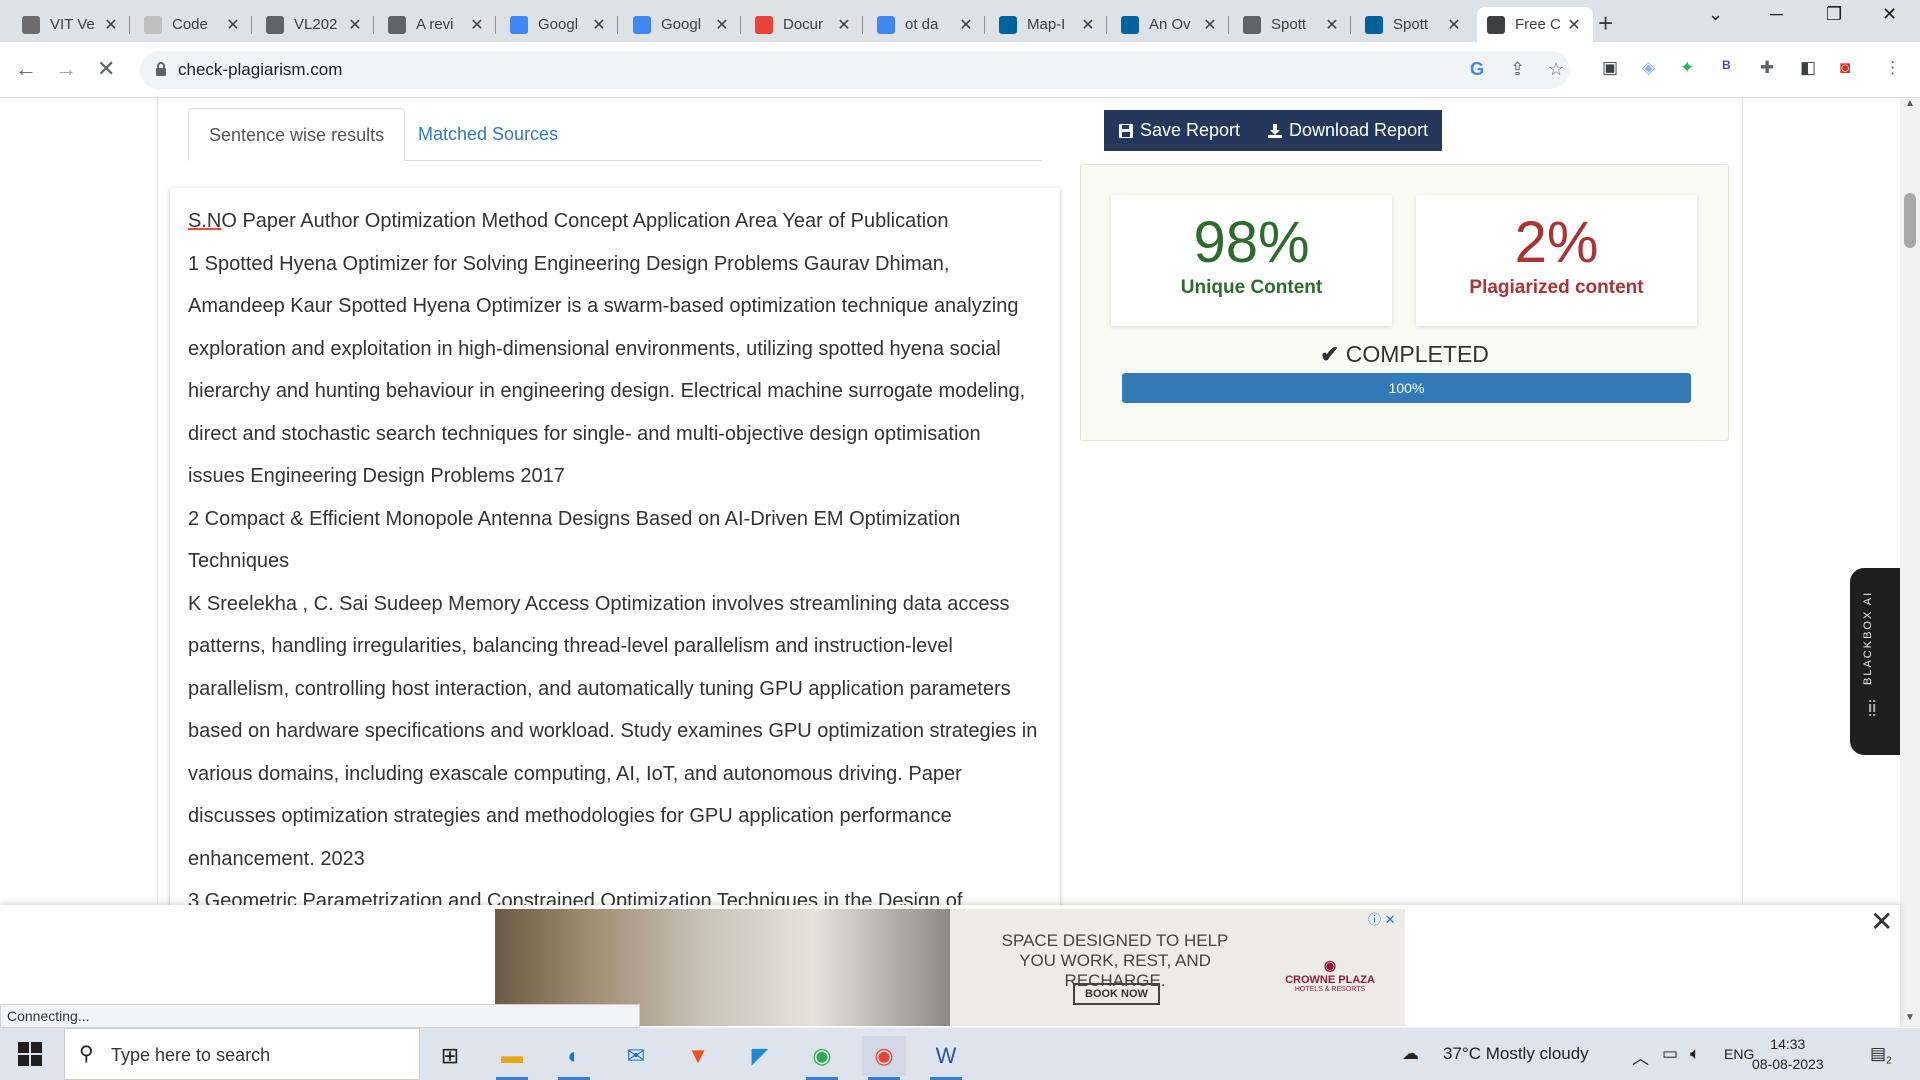 The height and width of the screenshot is (1080, 1920). What do you see at coordinates (106, 69) in the screenshot?
I see `stop-loading-icon: ✕` at bounding box center [106, 69].